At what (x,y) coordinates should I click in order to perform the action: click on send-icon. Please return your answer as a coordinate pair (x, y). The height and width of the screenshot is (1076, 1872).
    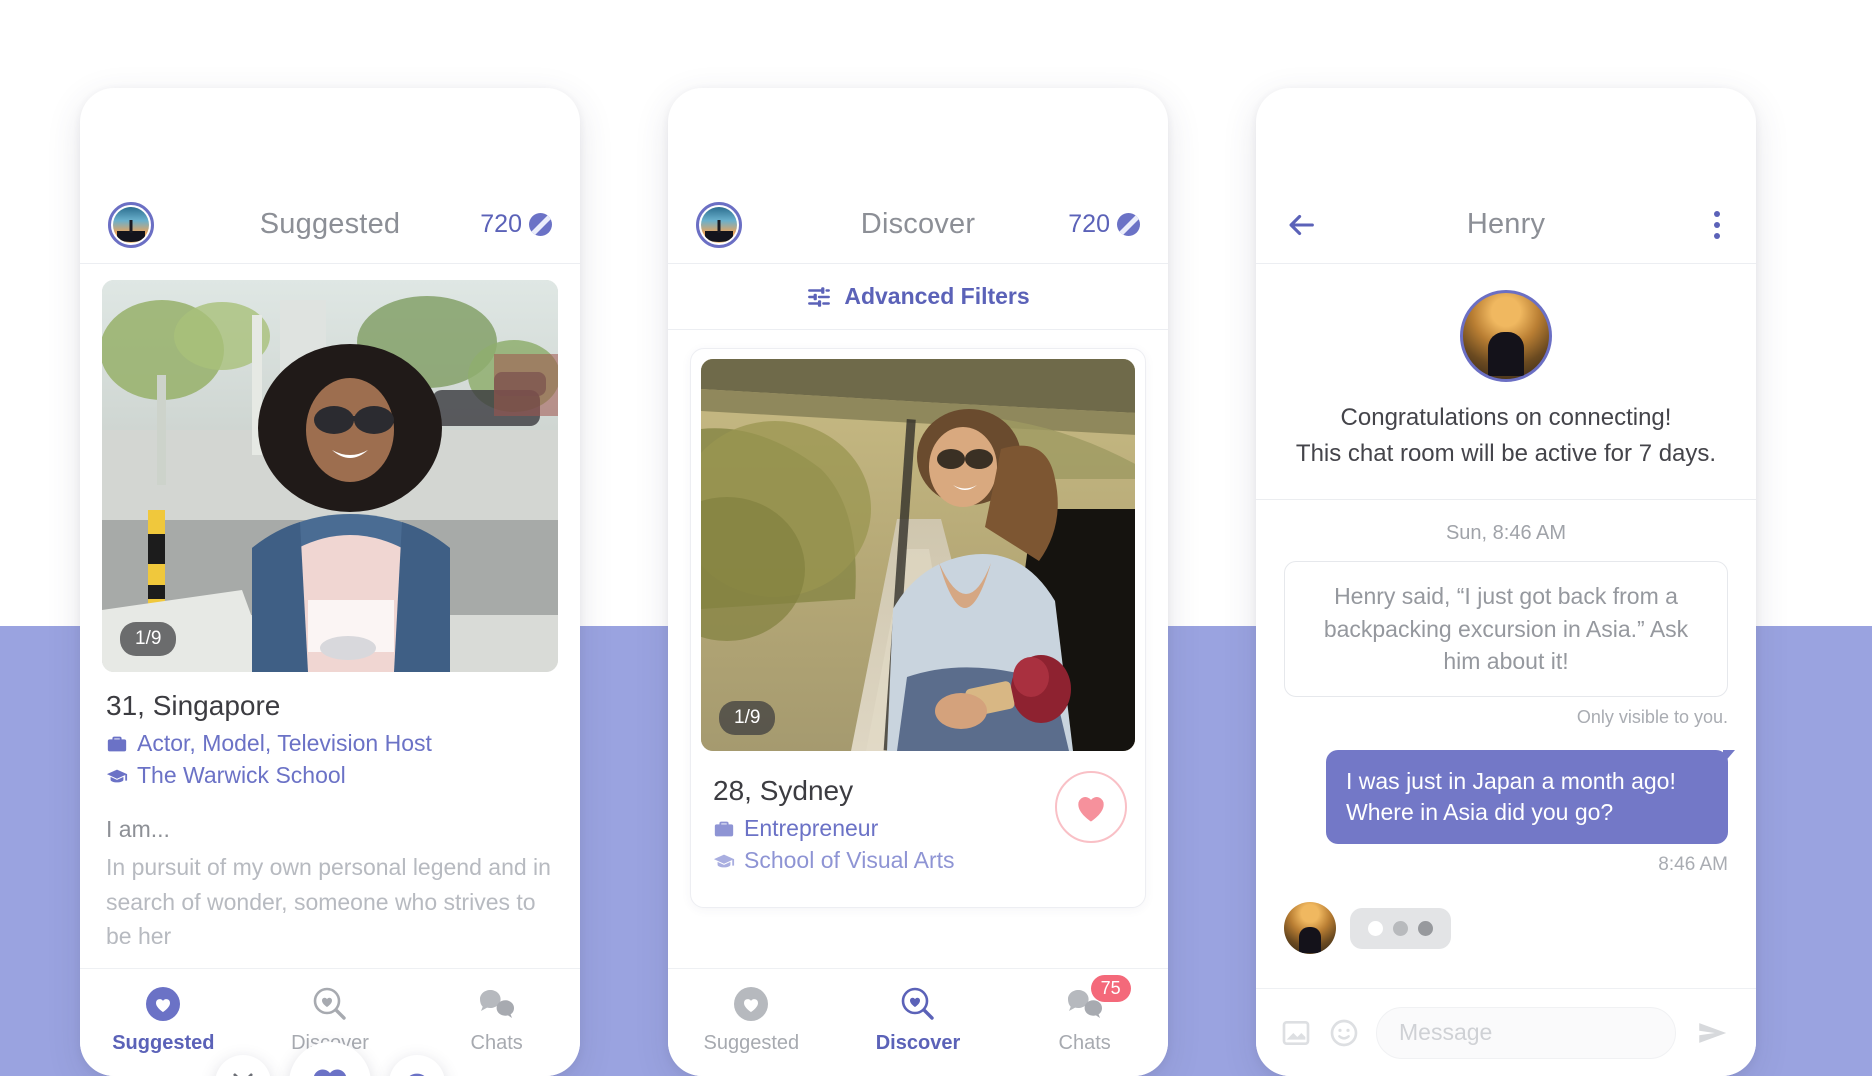
    Looking at the image, I should click on (1712, 1033).